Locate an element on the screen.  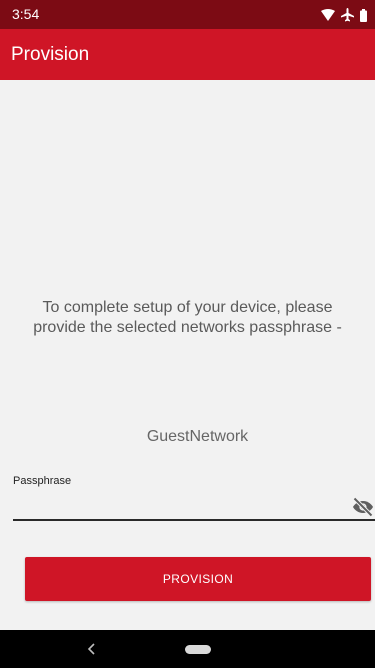
airplane-mode-icon is located at coordinates (347, 15).